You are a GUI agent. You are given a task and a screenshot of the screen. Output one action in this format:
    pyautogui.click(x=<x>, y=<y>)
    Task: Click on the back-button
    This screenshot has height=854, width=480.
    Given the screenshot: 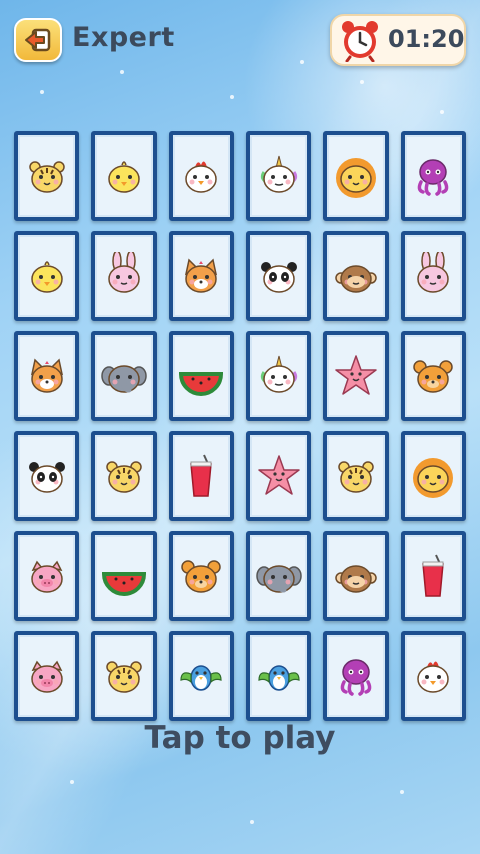 What is the action you would take?
    pyautogui.click(x=38, y=40)
    